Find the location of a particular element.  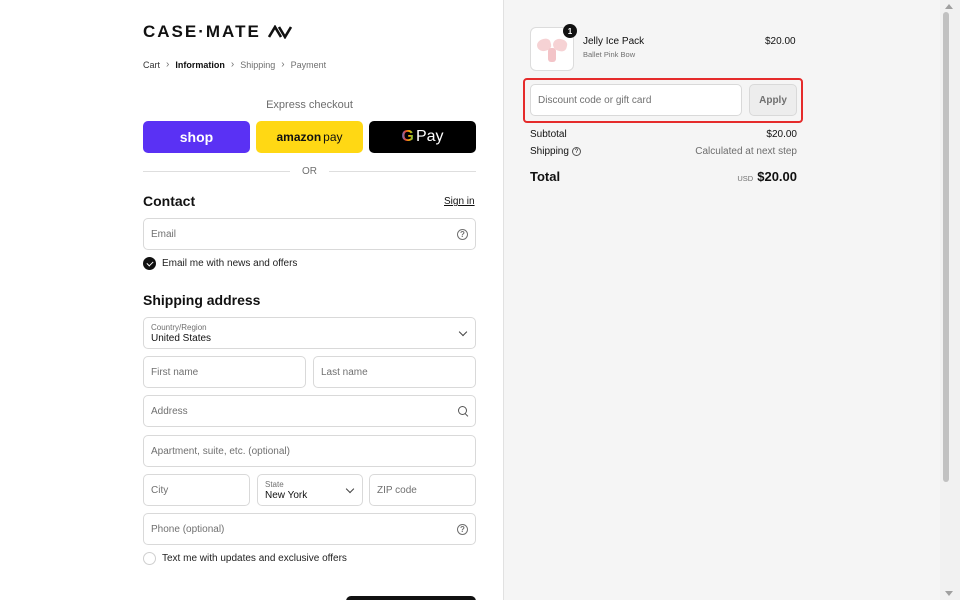

logo-mark-icon is located at coordinates (279, 32).